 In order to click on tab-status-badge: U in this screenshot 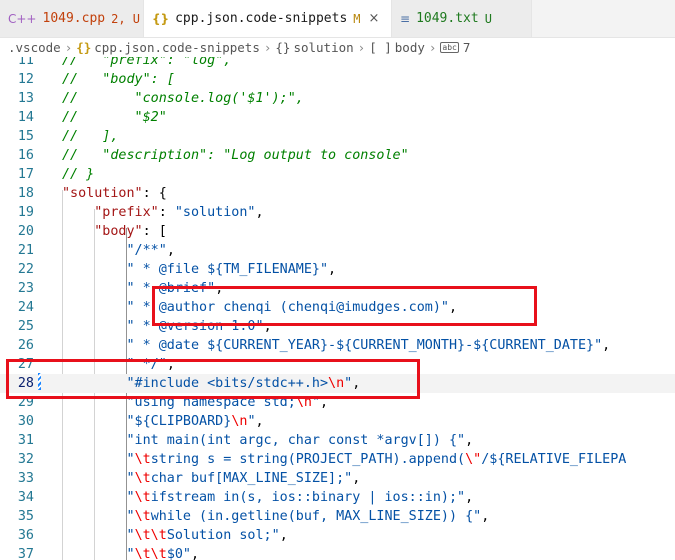, I will do `click(488, 18)`.